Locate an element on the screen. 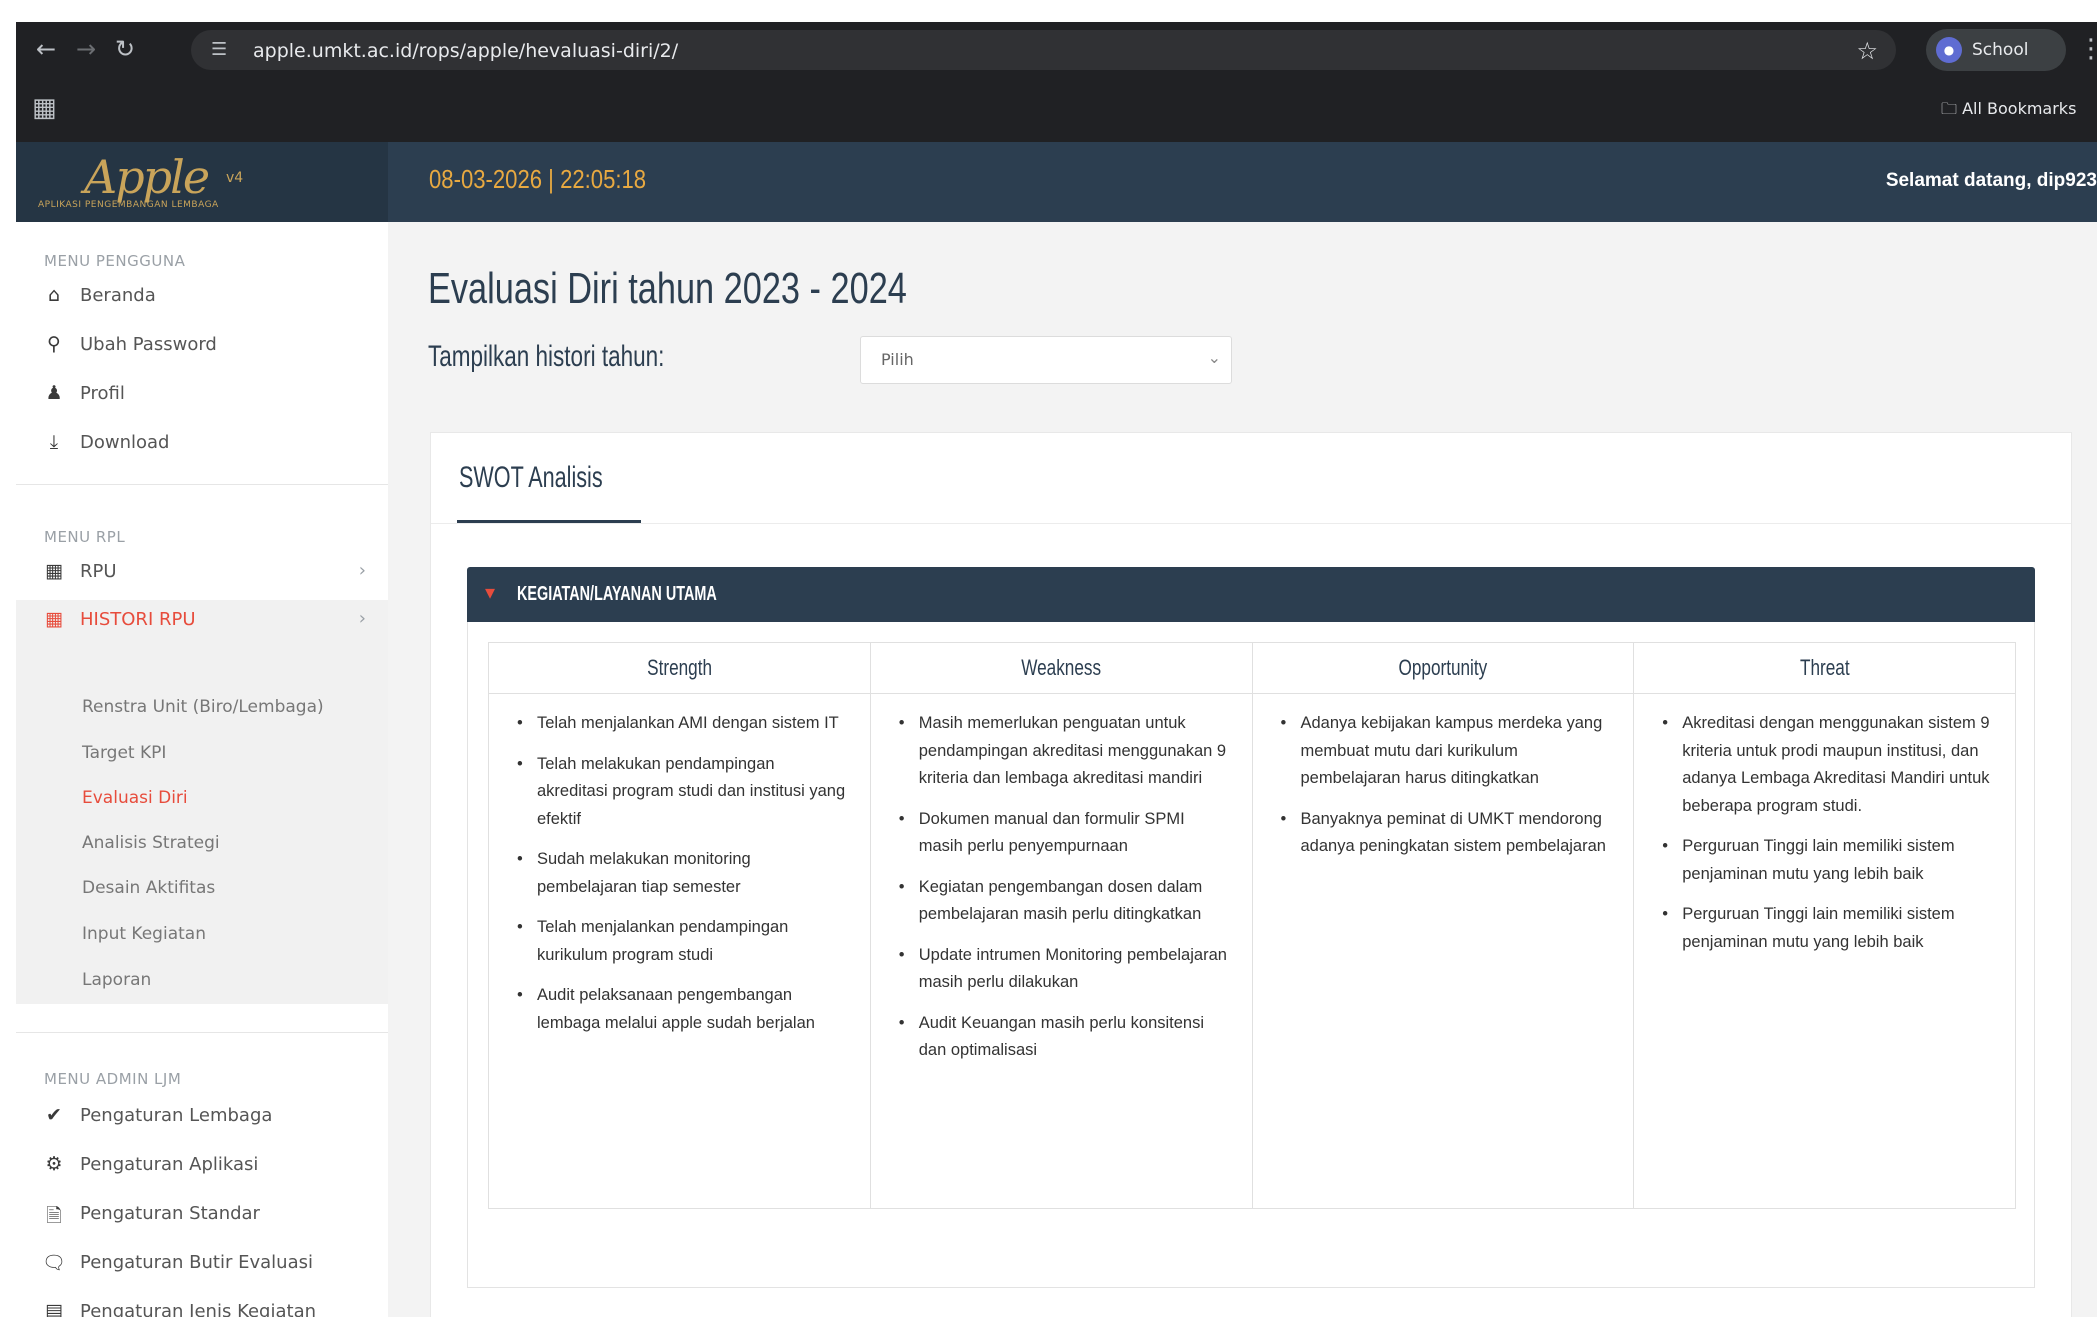  menu-heading-admin: MENU ADMIN LJM is located at coordinates (113, 1079).